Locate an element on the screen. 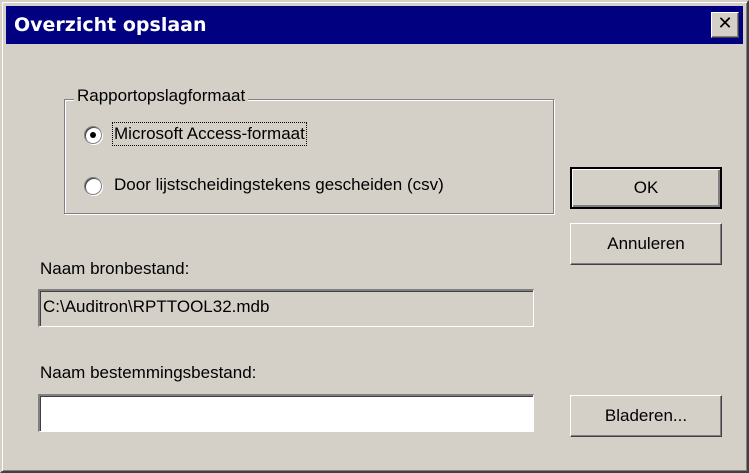 The height and width of the screenshot is (473, 749). window-title: Overzicht opslaan is located at coordinates (110, 25).